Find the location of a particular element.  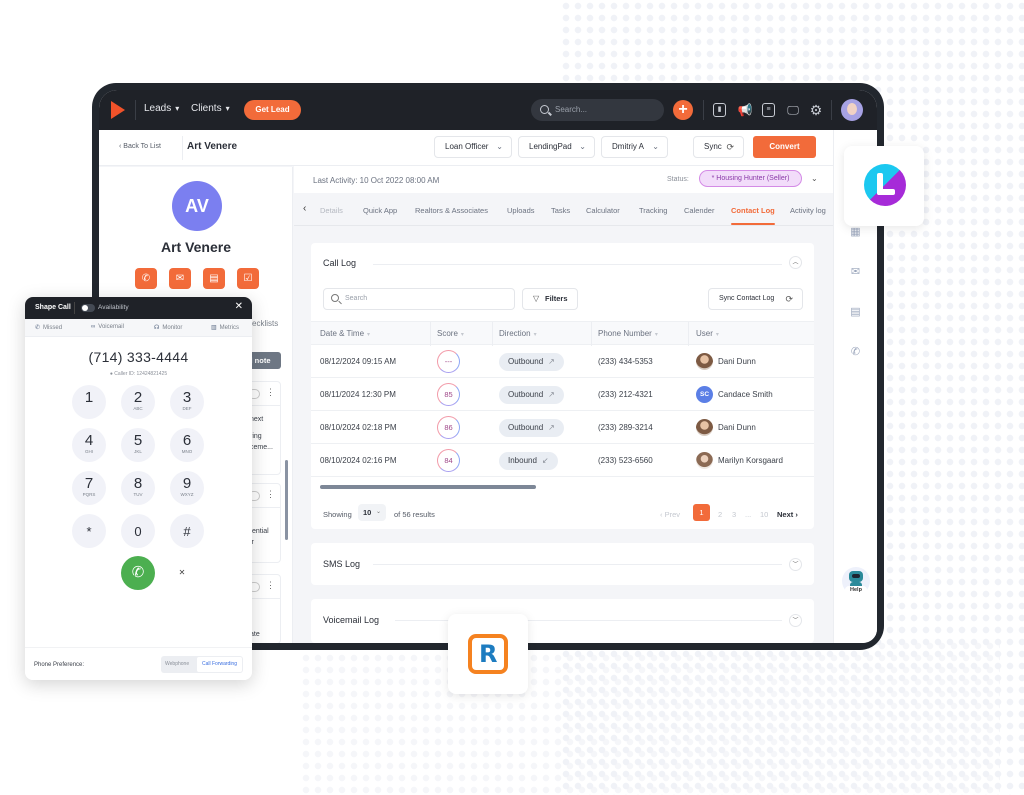

keypad-key: 9 WXYZ is located at coordinates (187, 488).